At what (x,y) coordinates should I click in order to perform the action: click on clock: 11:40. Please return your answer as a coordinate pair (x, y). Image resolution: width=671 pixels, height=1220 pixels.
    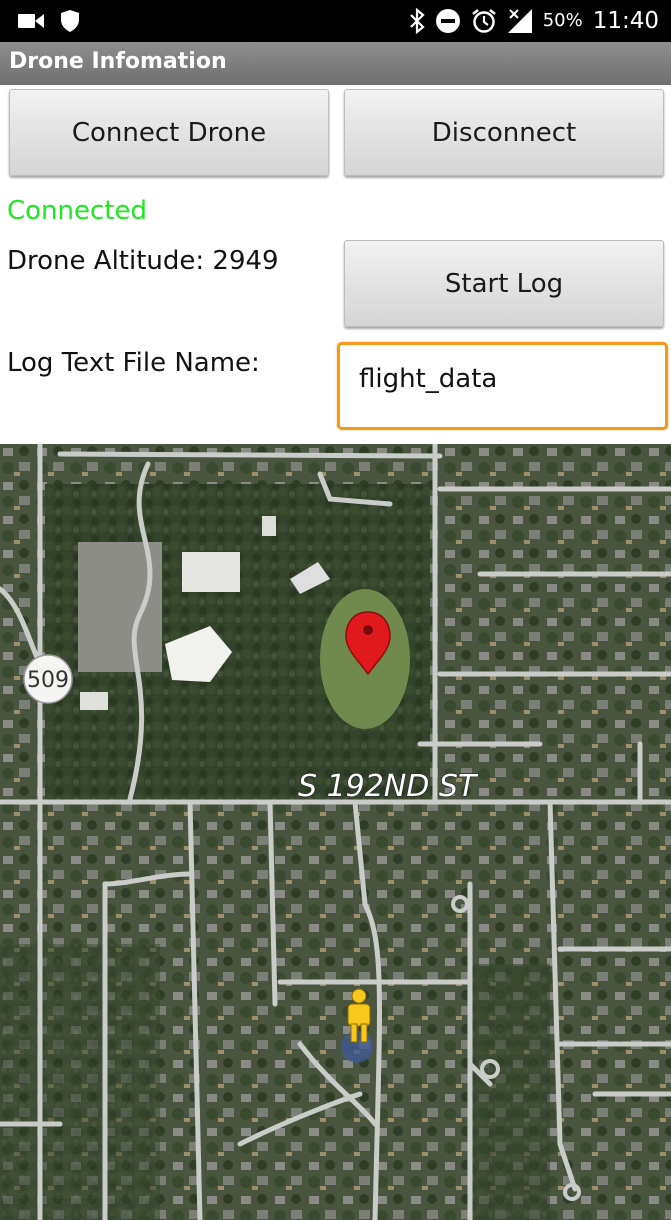
    Looking at the image, I should click on (625, 21).